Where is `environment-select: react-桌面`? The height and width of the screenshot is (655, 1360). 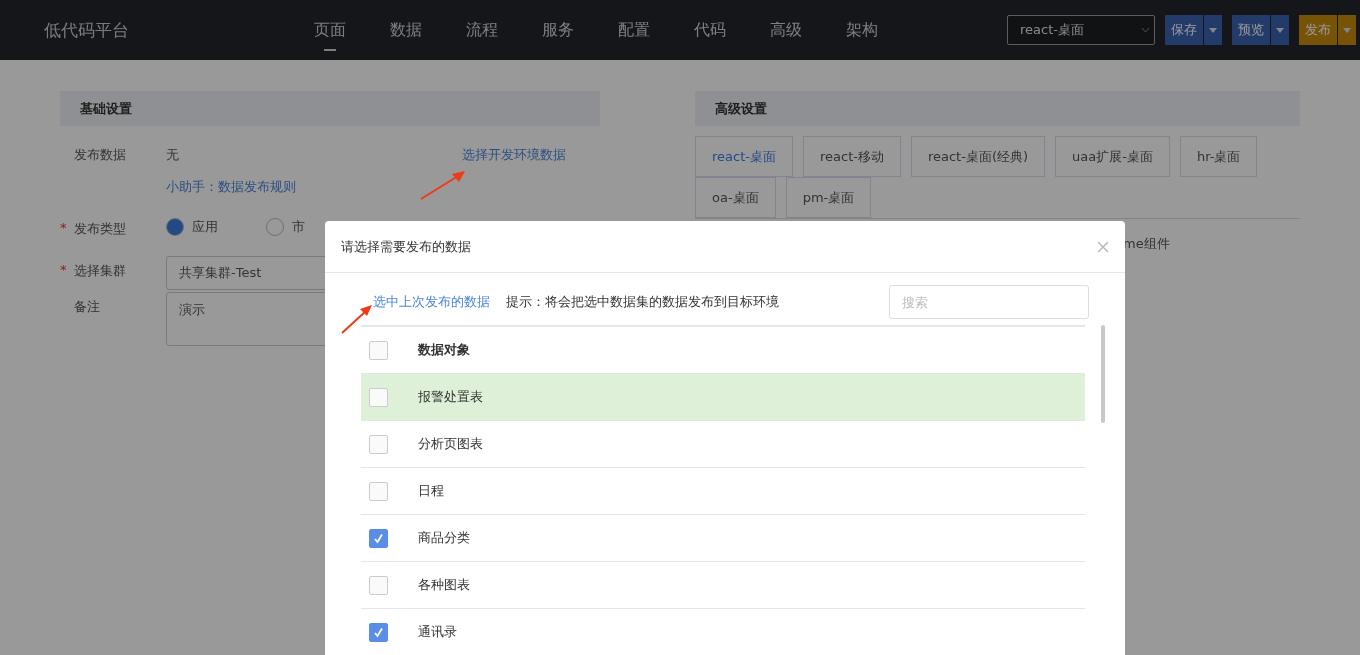 environment-select: react-桌面 is located at coordinates (1081, 30).